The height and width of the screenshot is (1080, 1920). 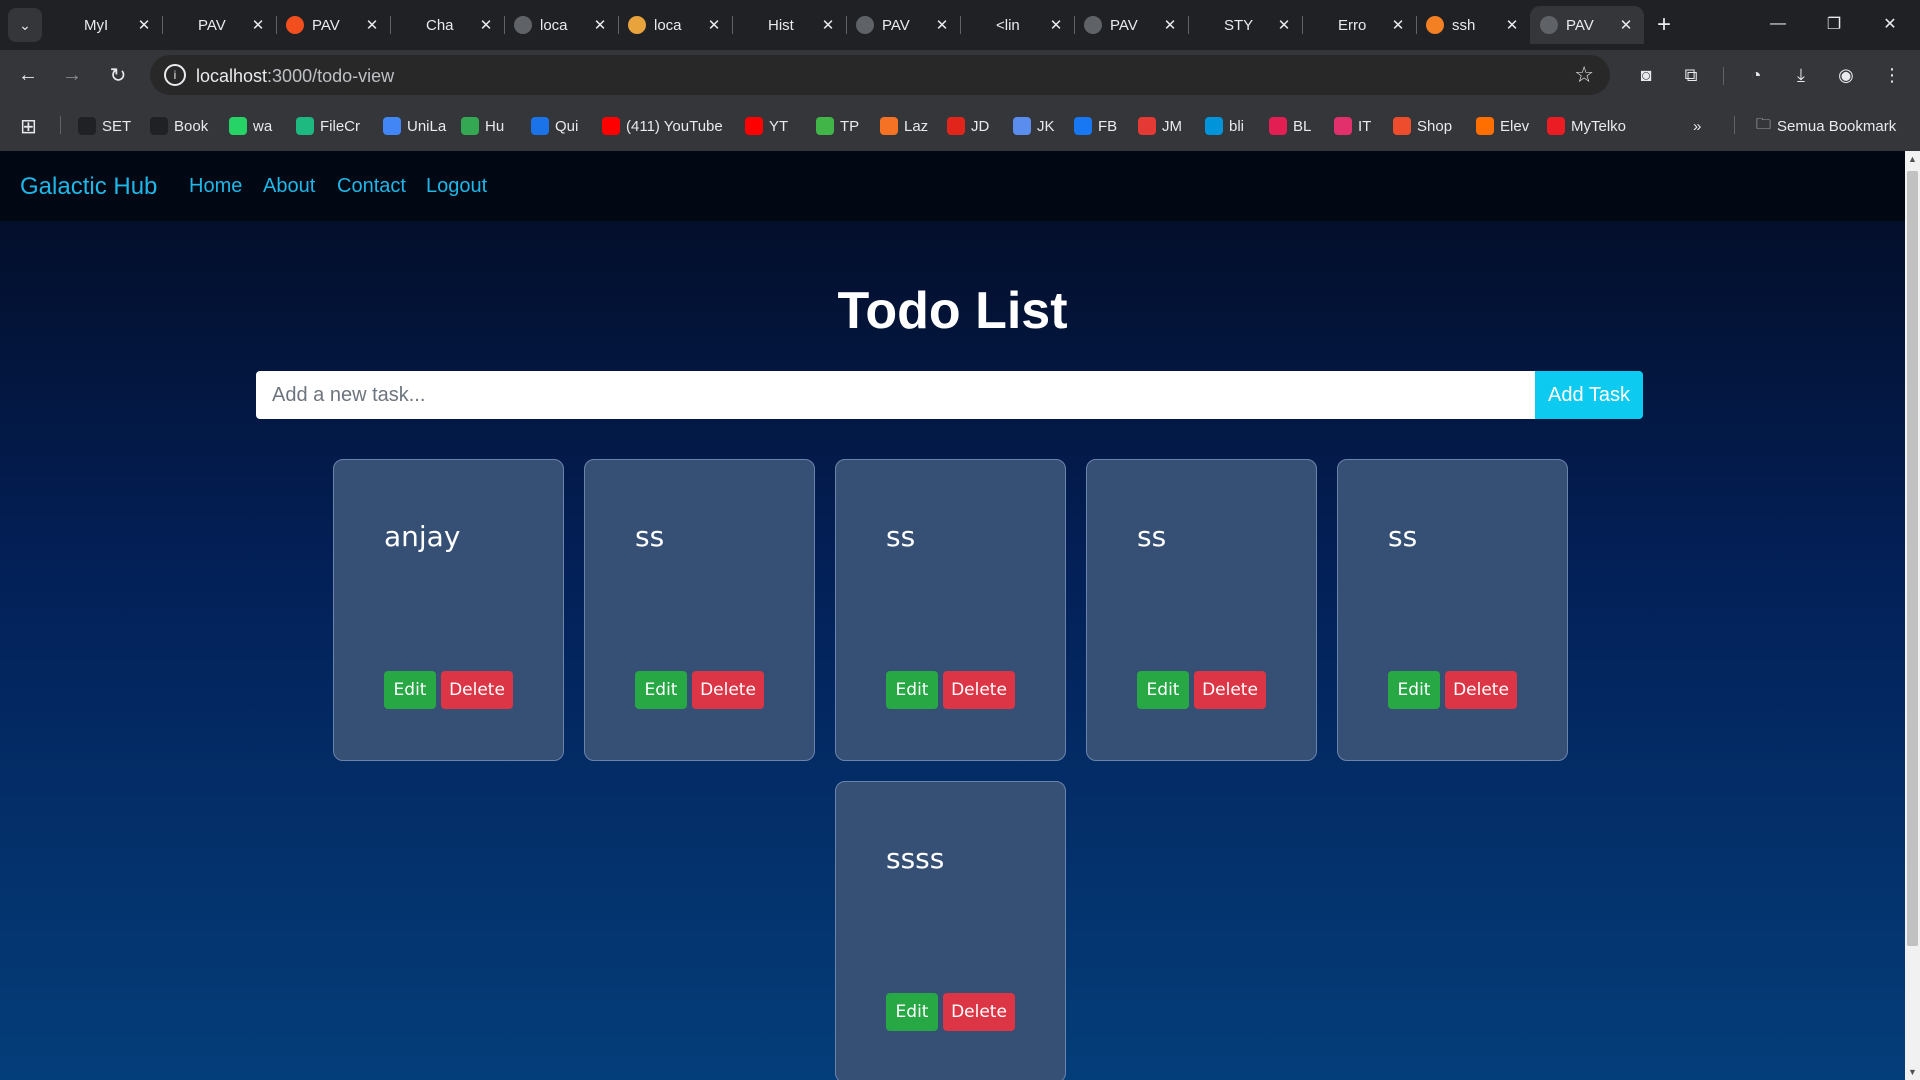 What do you see at coordinates (766, 126) in the screenshot?
I see `bookmark-item: YT` at bounding box center [766, 126].